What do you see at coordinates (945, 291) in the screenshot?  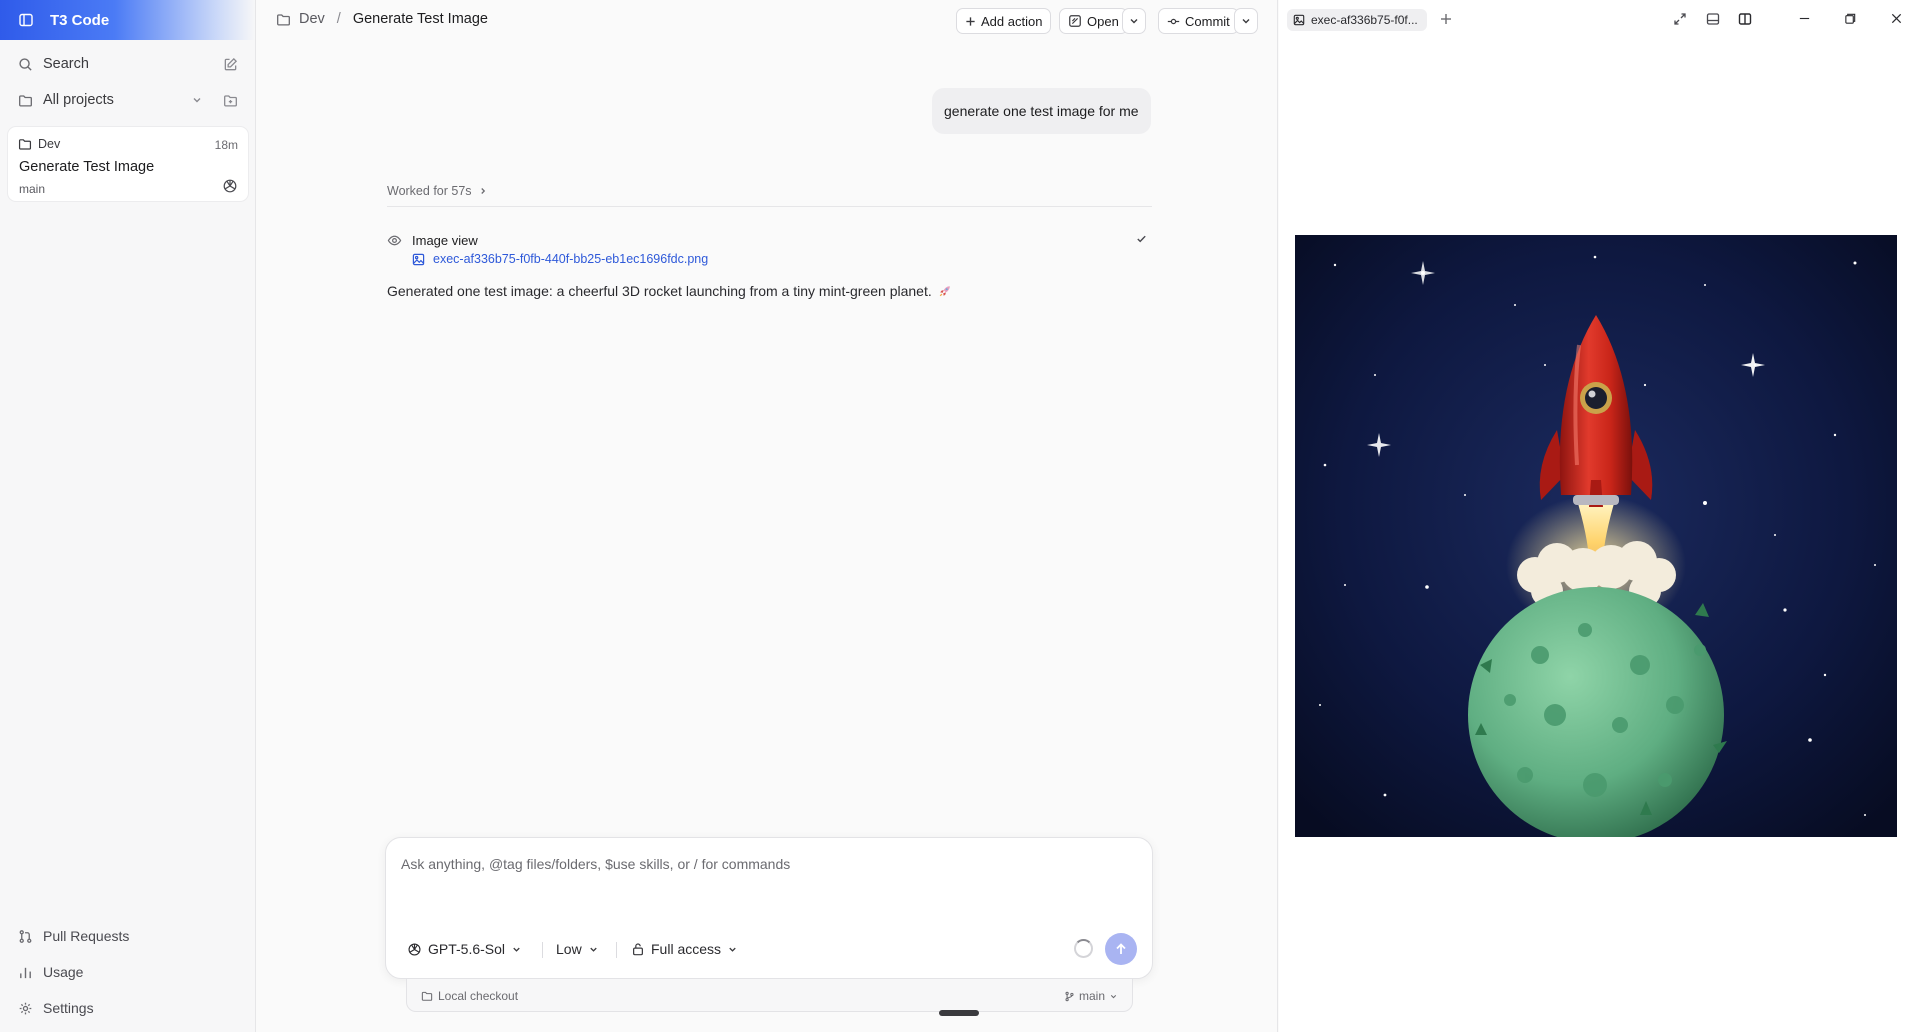 I see `rocket-emoji-icon` at bounding box center [945, 291].